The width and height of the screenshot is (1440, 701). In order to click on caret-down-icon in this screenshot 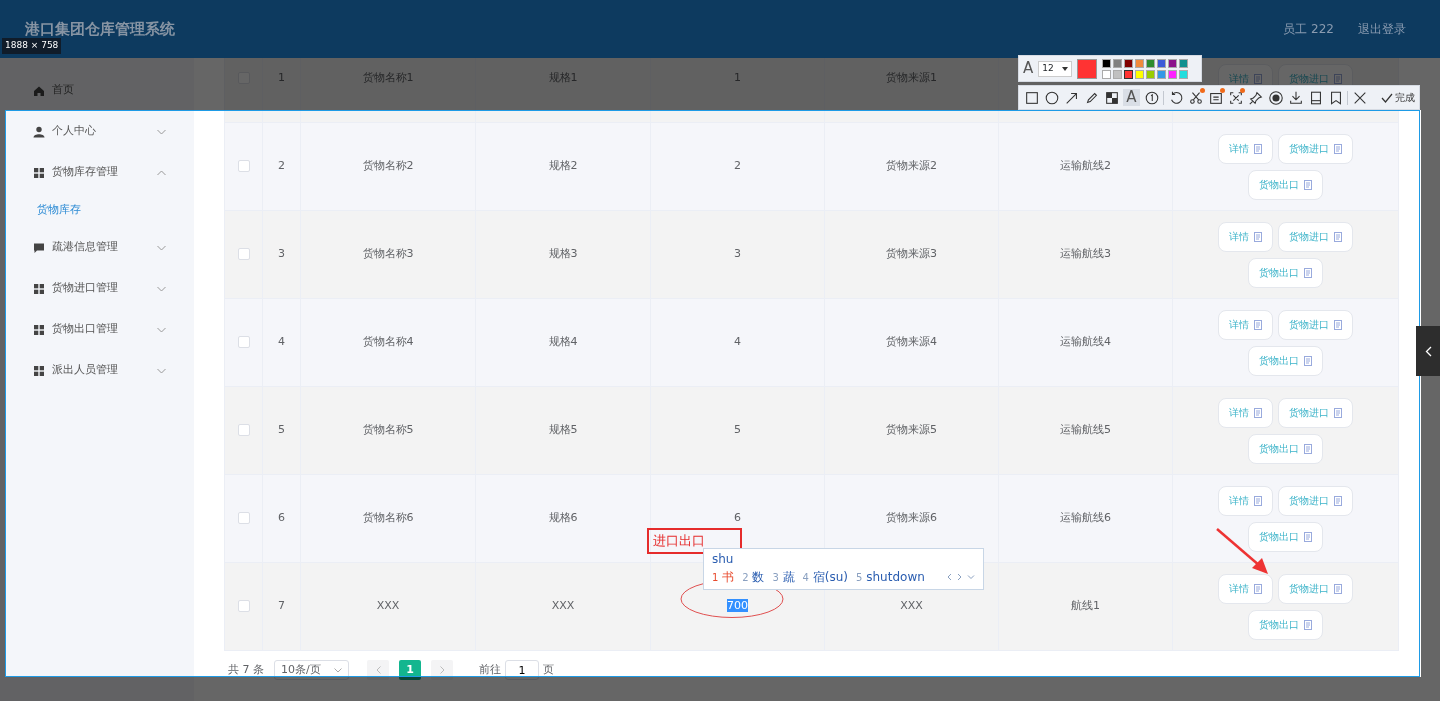, I will do `click(1065, 68)`.